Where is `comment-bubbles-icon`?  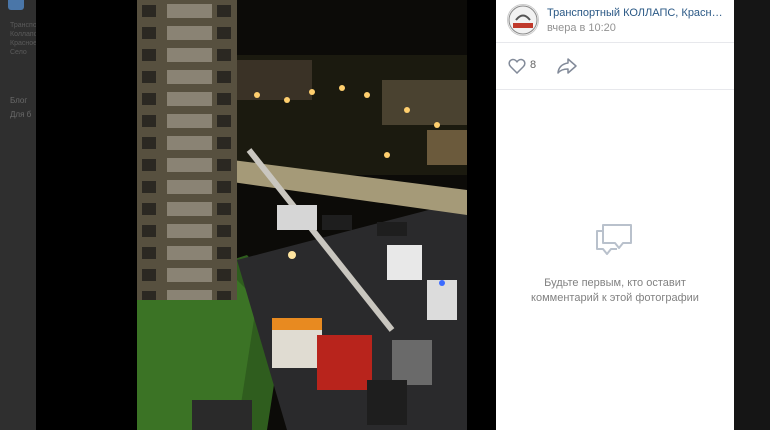 comment-bubbles-icon is located at coordinates (614, 239).